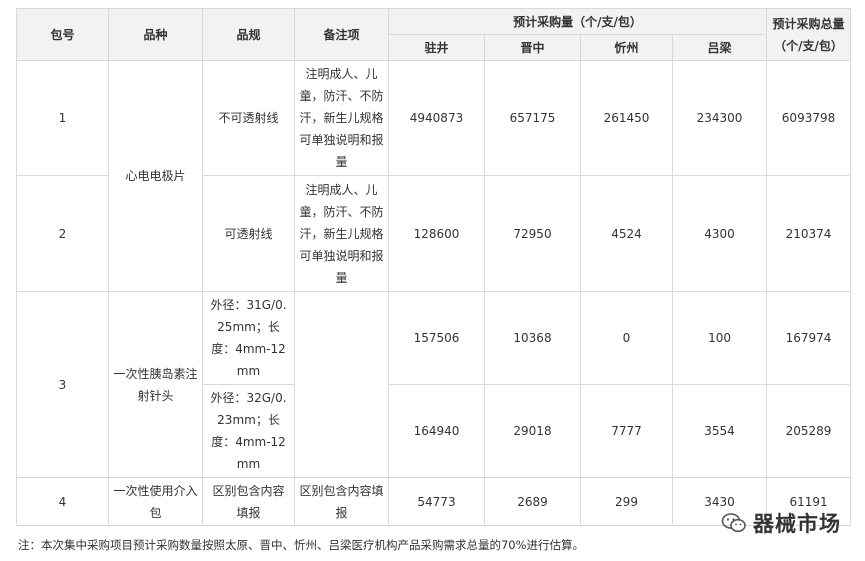  I want to click on cell-total: 6093798, so click(809, 118).